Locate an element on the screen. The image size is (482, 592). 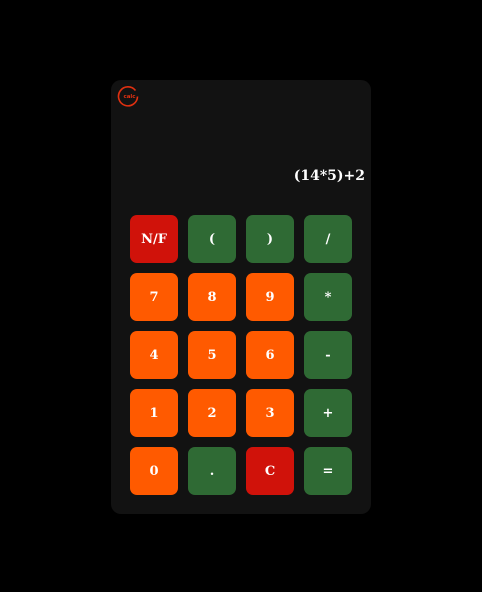
key-9: 9 is located at coordinates (270, 297).